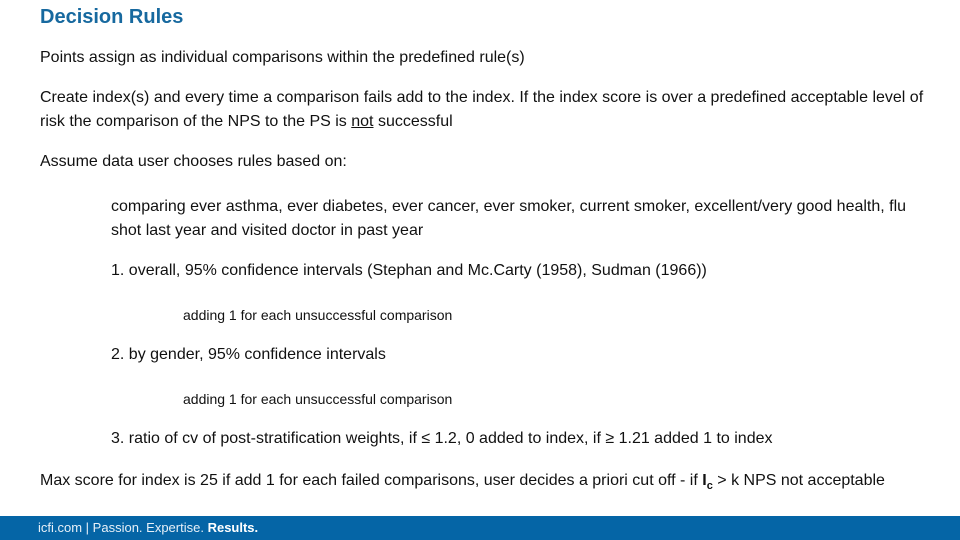  What do you see at coordinates (231, 527) in the screenshot?
I see `footer-tag-results: Results.` at bounding box center [231, 527].